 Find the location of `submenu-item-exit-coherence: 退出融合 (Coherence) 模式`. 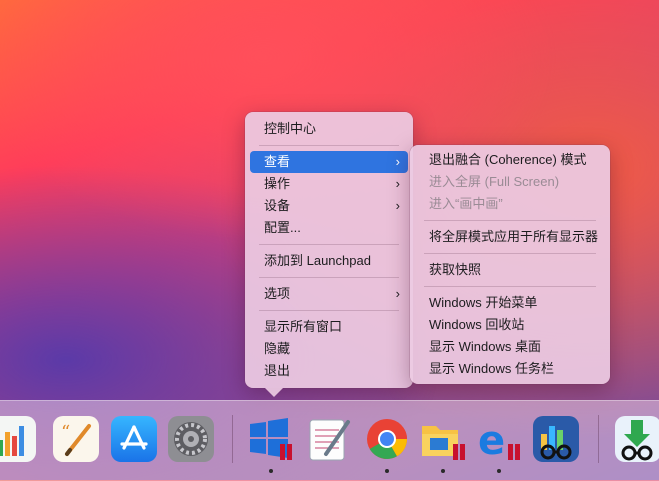

submenu-item-exit-coherence: 退出融合 (Coherence) 模式 is located at coordinates (510, 160).